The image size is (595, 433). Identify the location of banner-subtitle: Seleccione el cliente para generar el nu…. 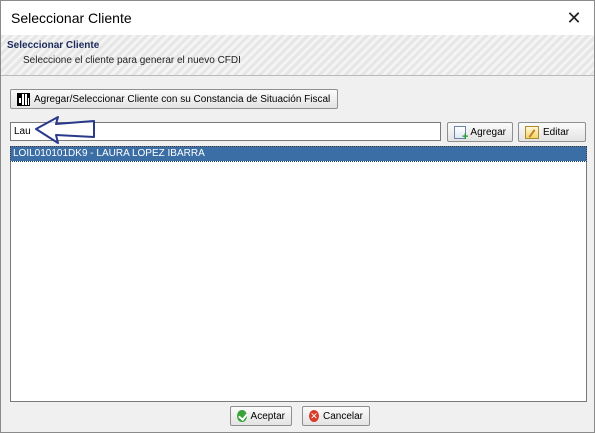
(132, 60).